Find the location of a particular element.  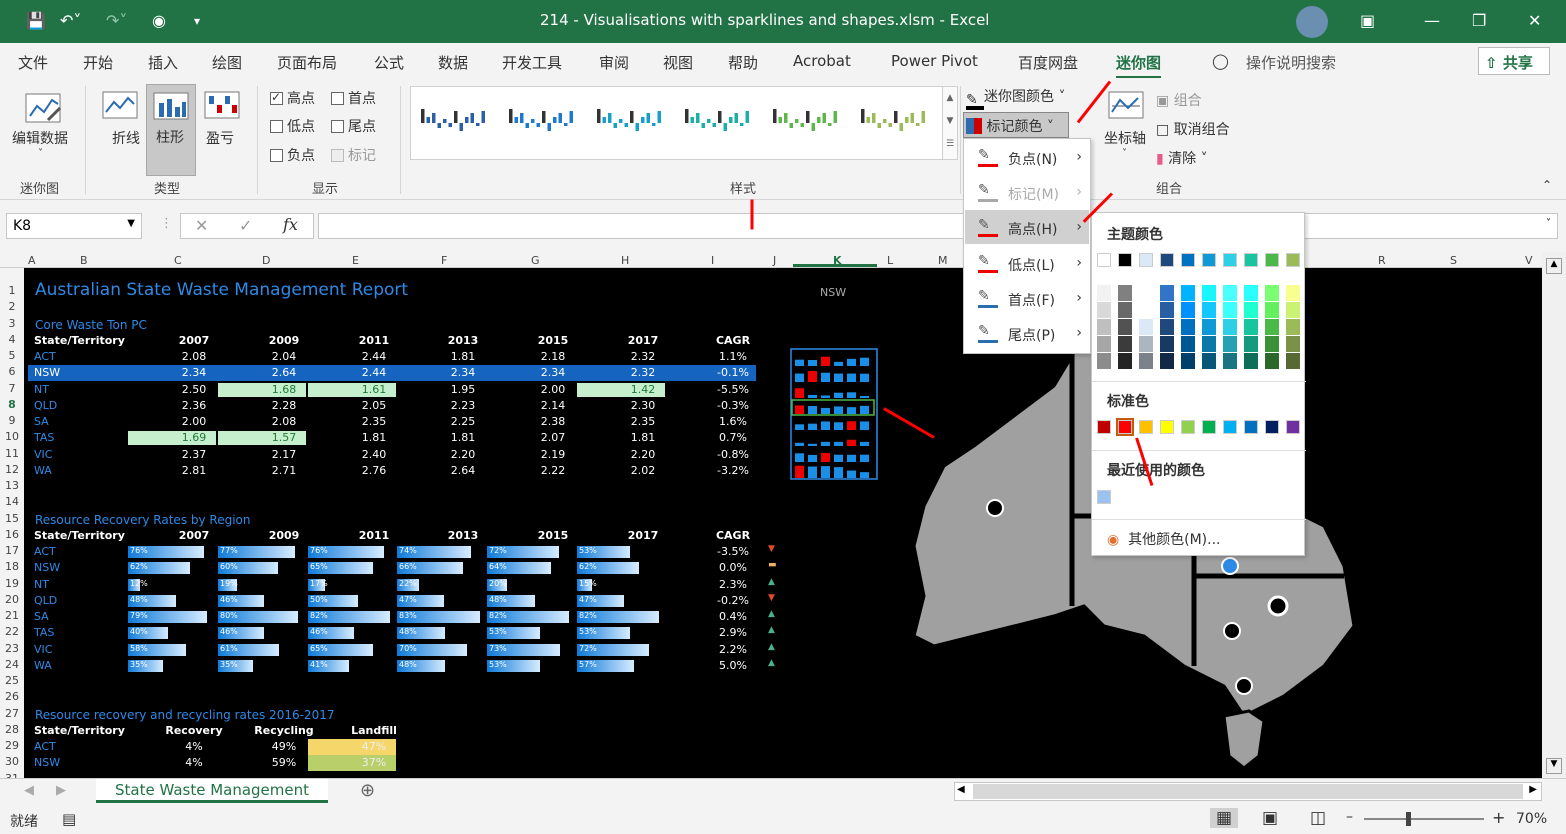

scroll-up-icon: ▲ is located at coordinates (1554, 266).